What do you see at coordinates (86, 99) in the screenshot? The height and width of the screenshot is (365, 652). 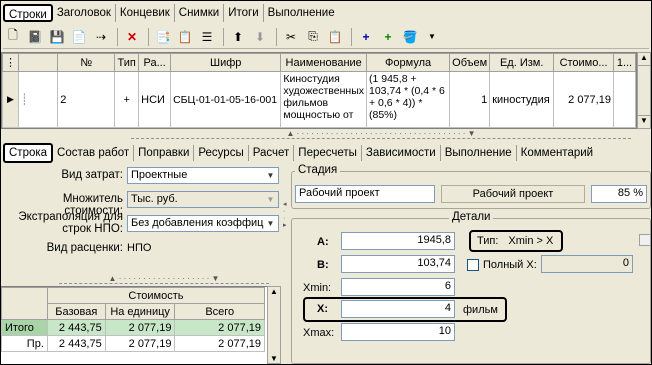 I see `cell-num: 2` at bounding box center [86, 99].